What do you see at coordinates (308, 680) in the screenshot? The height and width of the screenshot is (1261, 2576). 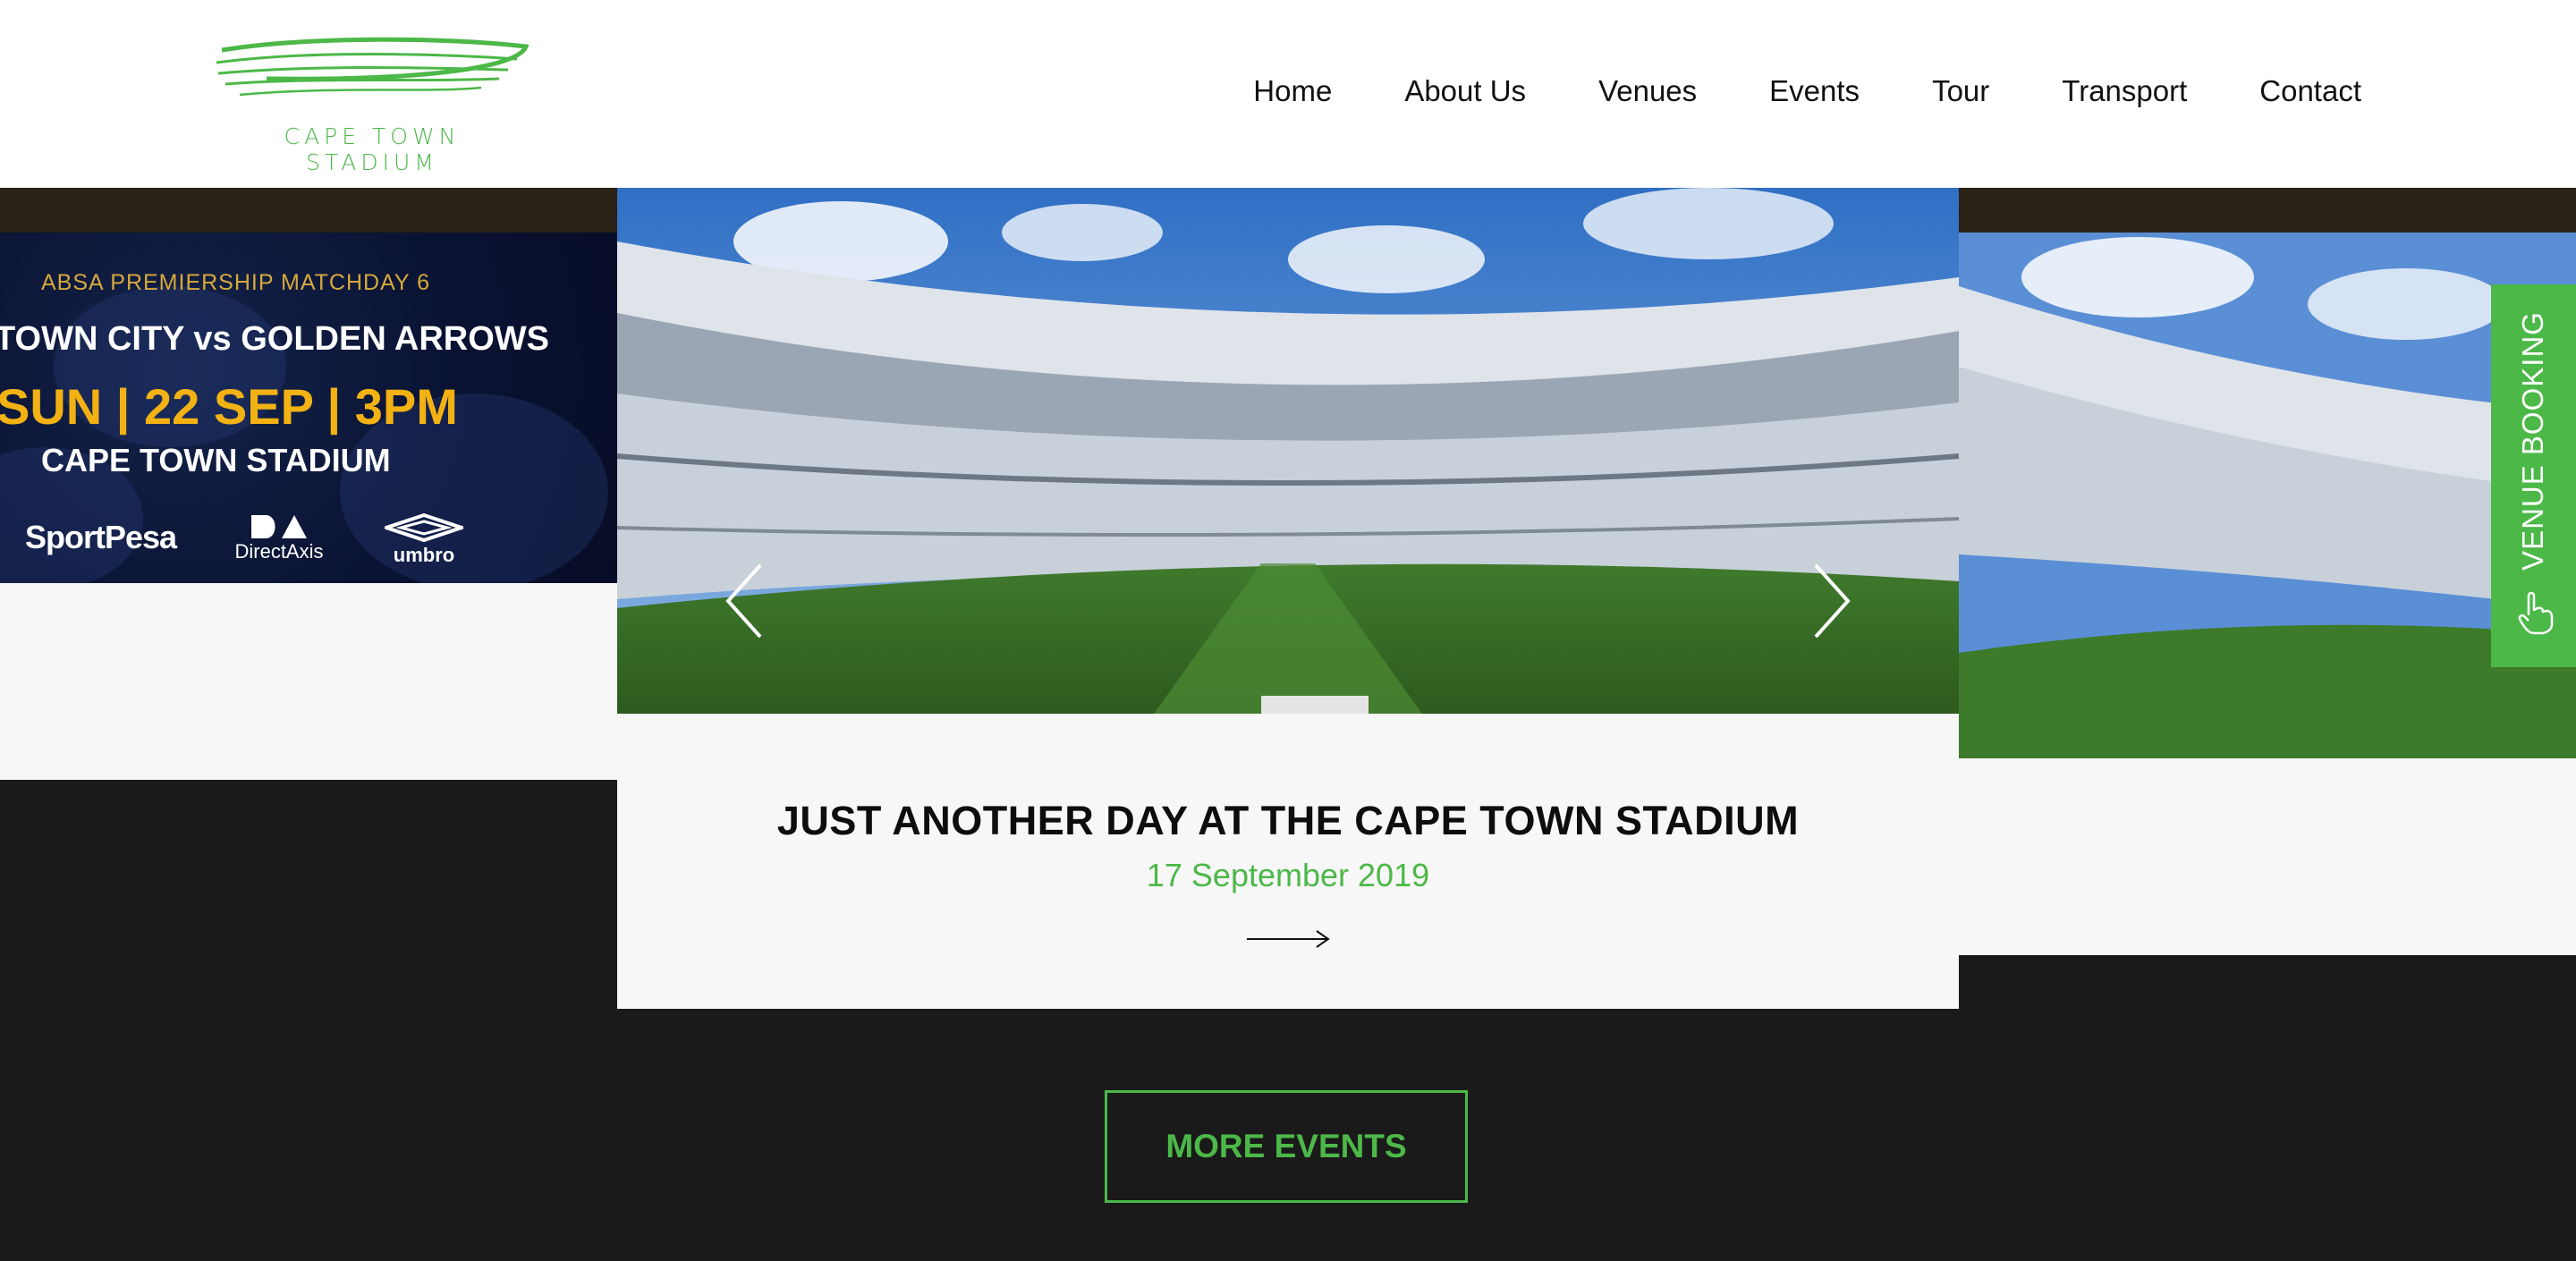 I see `left-slide-caption-area` at bounding box center [308, 680].